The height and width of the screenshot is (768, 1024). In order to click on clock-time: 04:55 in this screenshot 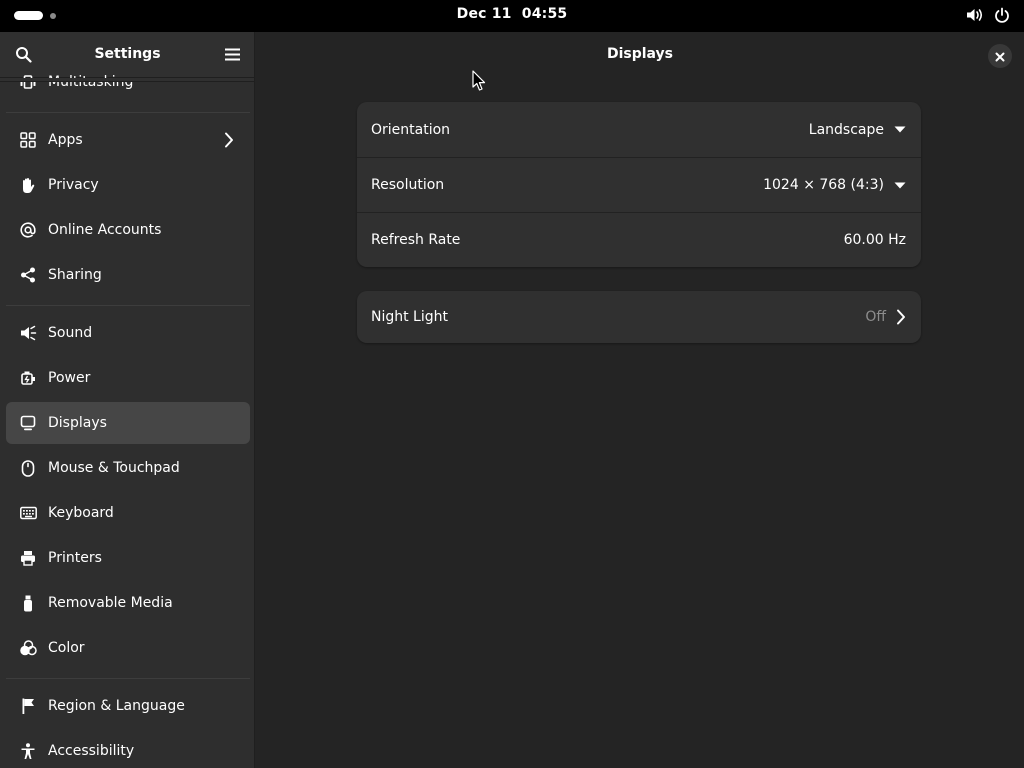, I will do `click(544, 14)`.